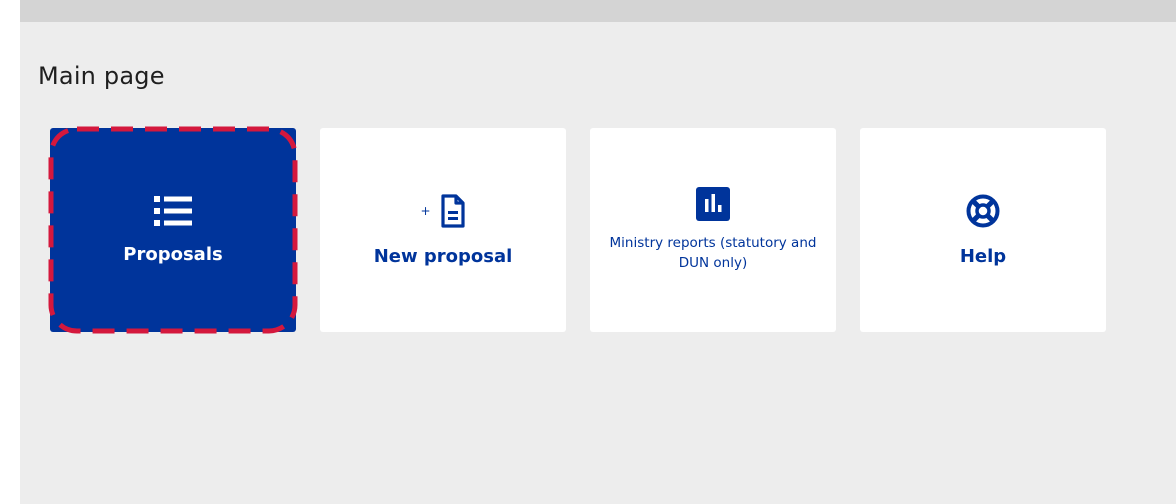 This screenshot has width=1176, height=504. I want to click on plus-sign: +, so click(425, 210).